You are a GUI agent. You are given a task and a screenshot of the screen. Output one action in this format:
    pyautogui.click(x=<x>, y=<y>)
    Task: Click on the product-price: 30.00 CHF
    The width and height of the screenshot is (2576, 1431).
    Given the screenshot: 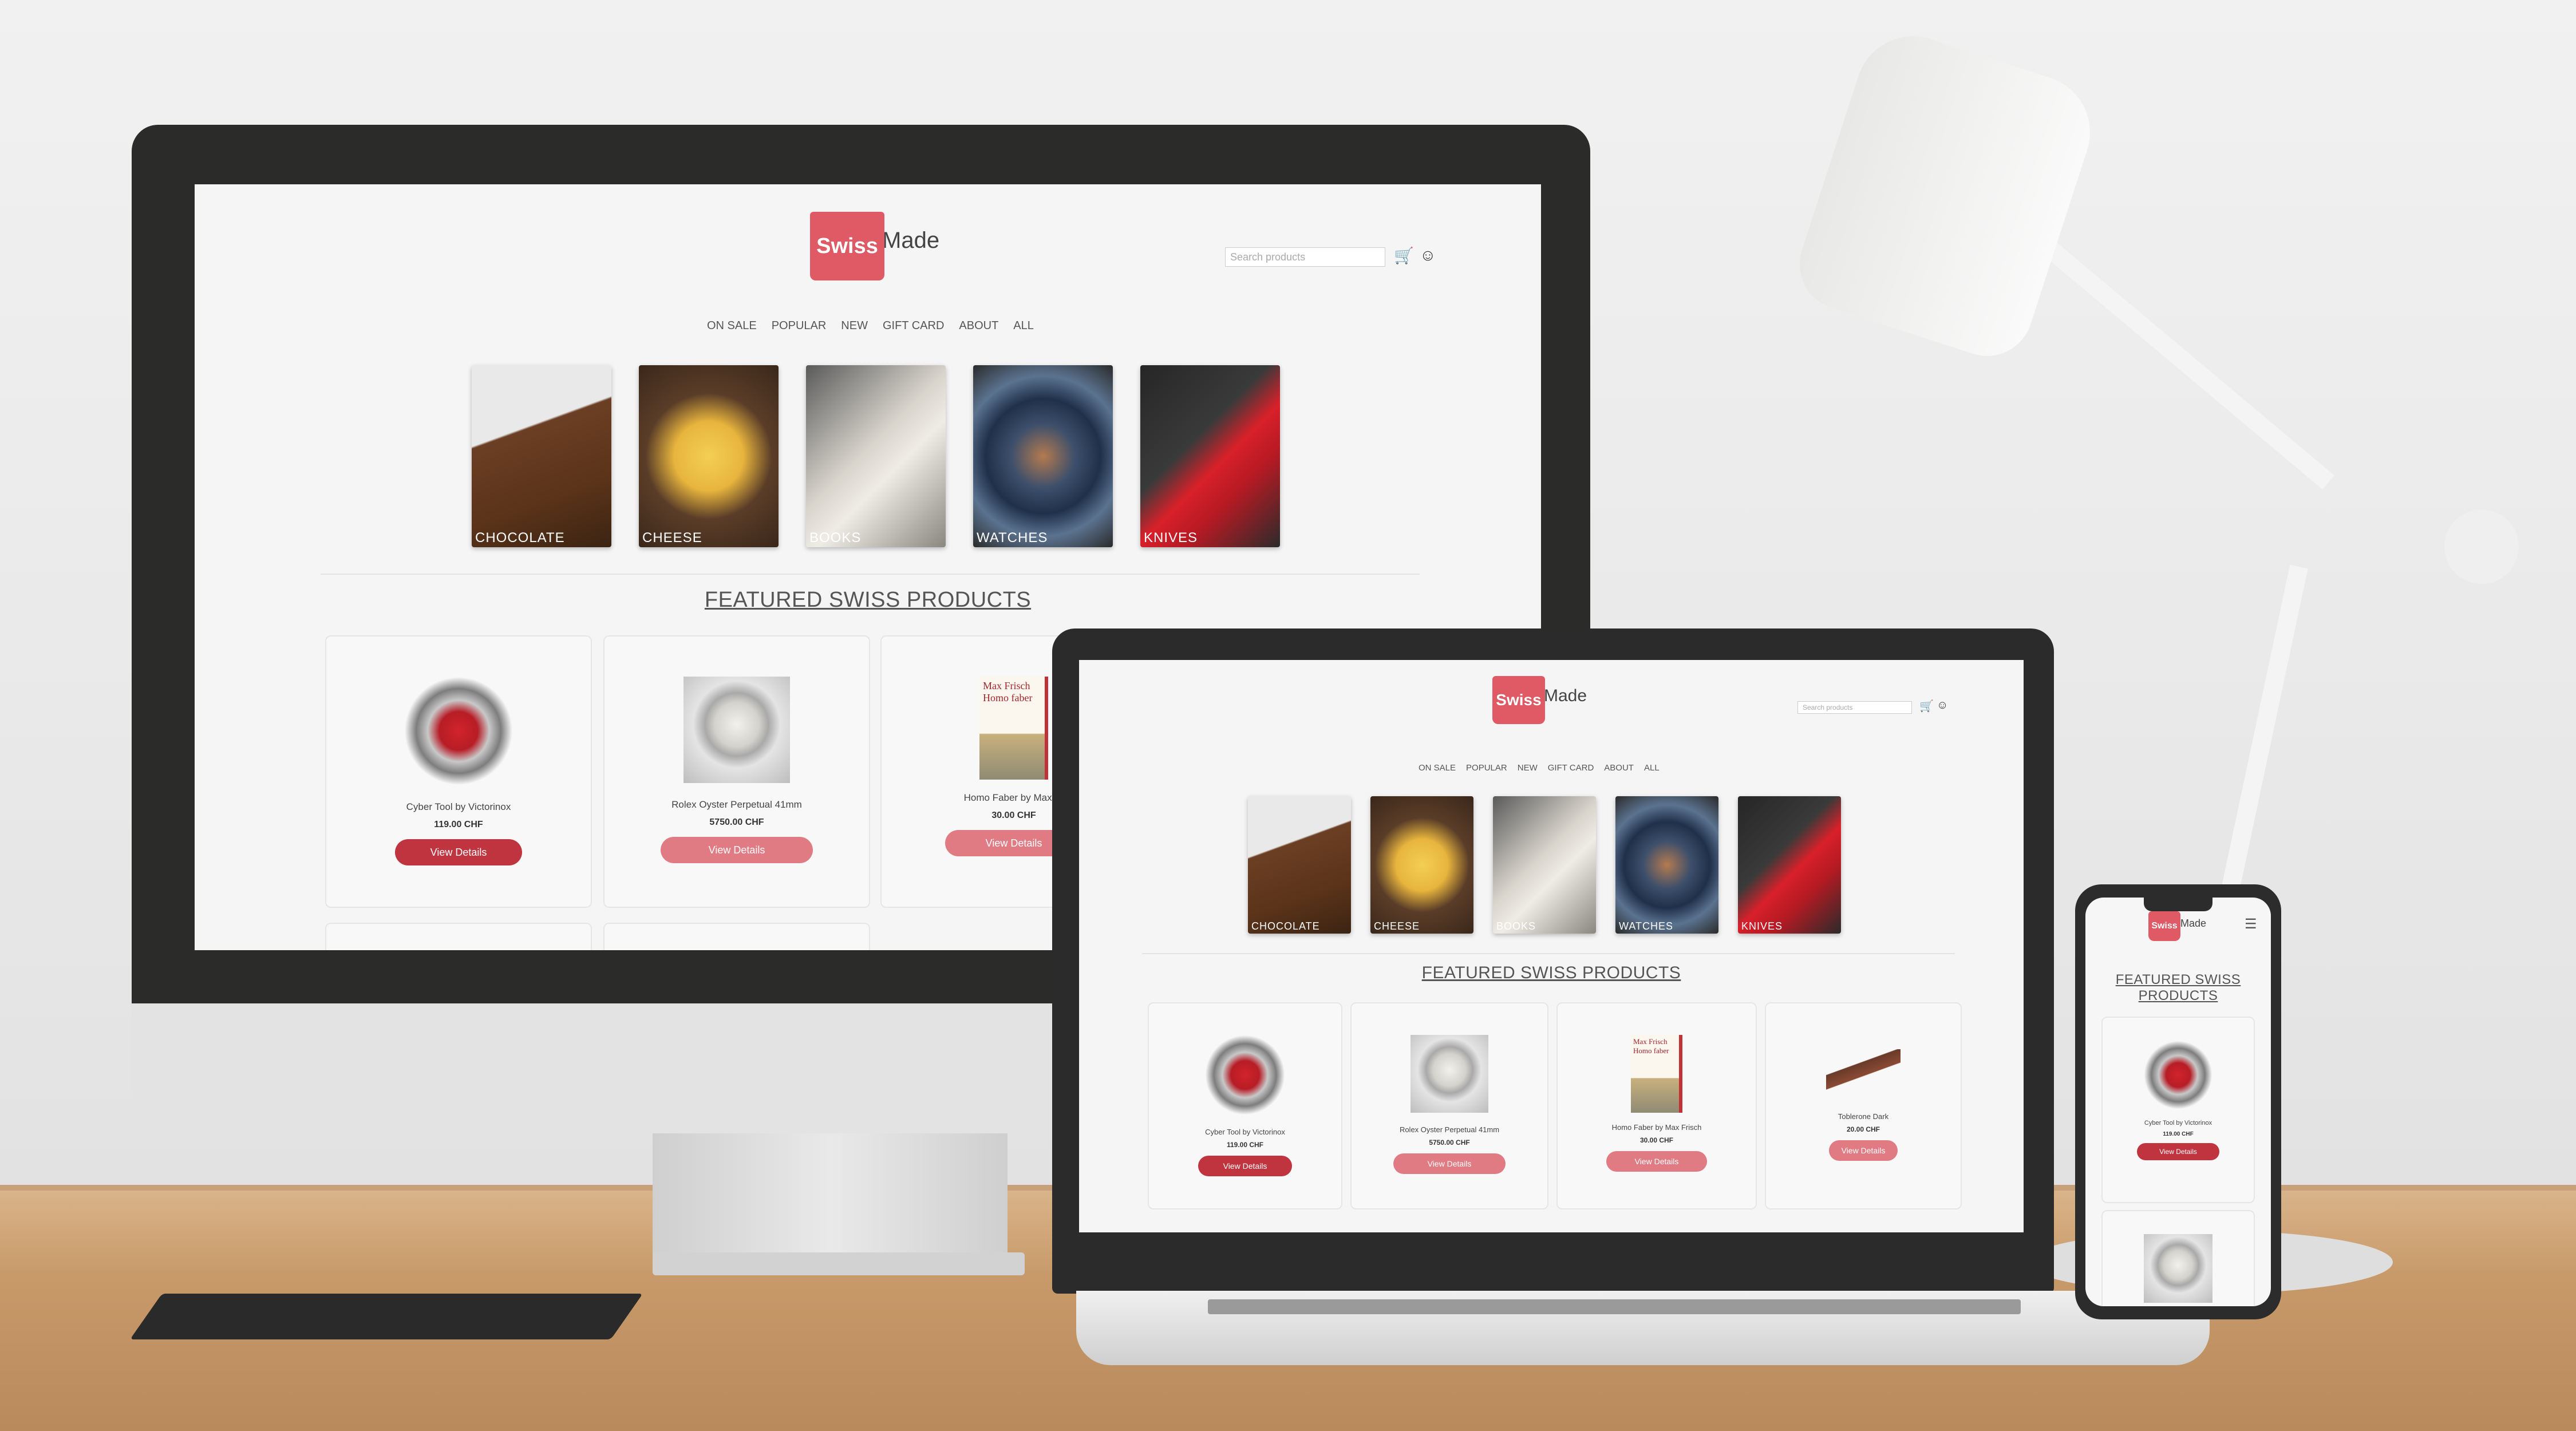 What is the action you would take?
    pyautogui.click(x=1656, y=1140)
    